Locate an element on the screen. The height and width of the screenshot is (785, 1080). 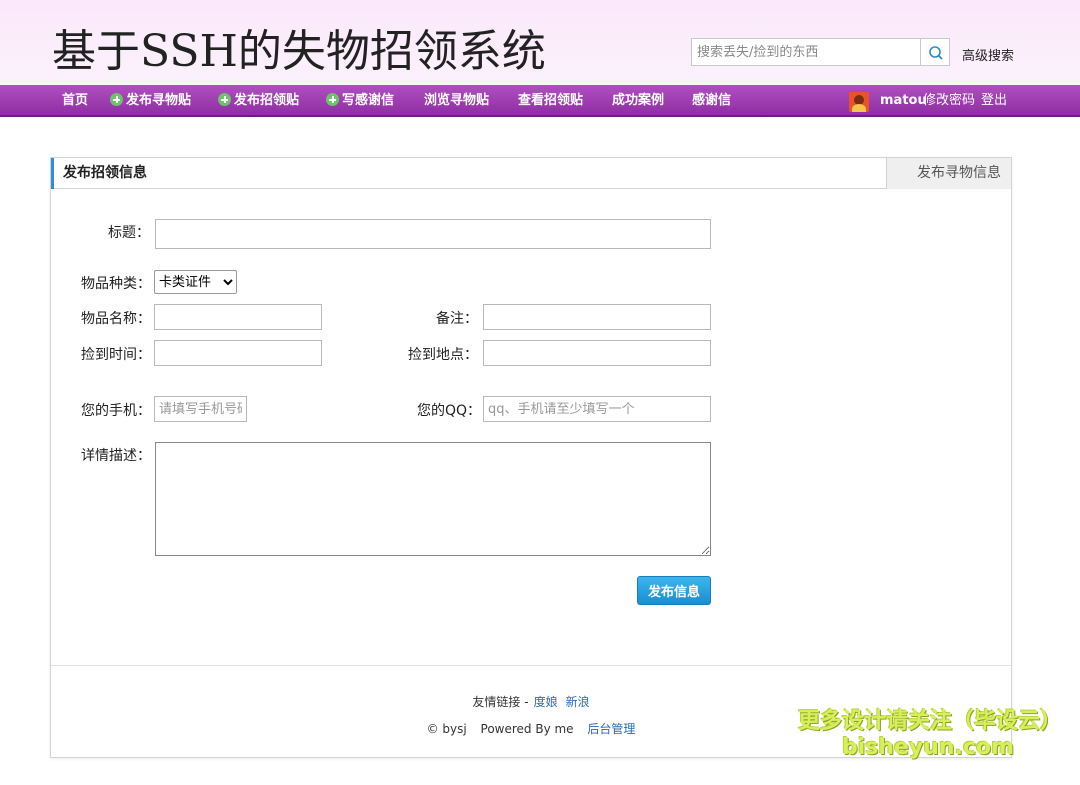
watermark-line1: 更多设计请关注（毕设云） is located at coordinates (930, 721).